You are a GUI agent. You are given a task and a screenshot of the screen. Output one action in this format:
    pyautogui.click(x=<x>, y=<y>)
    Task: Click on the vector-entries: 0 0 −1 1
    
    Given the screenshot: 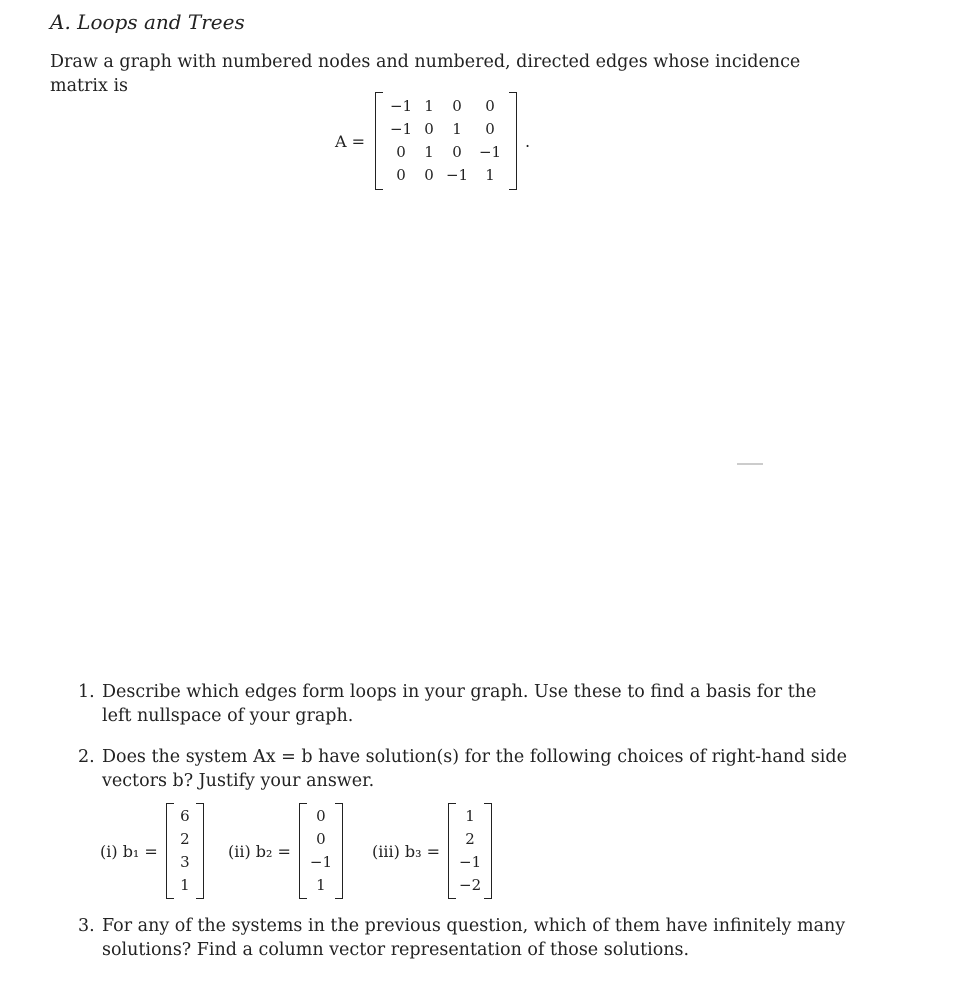 What is the action you would take?
    pyautogui.click(x=321, y=851)
    